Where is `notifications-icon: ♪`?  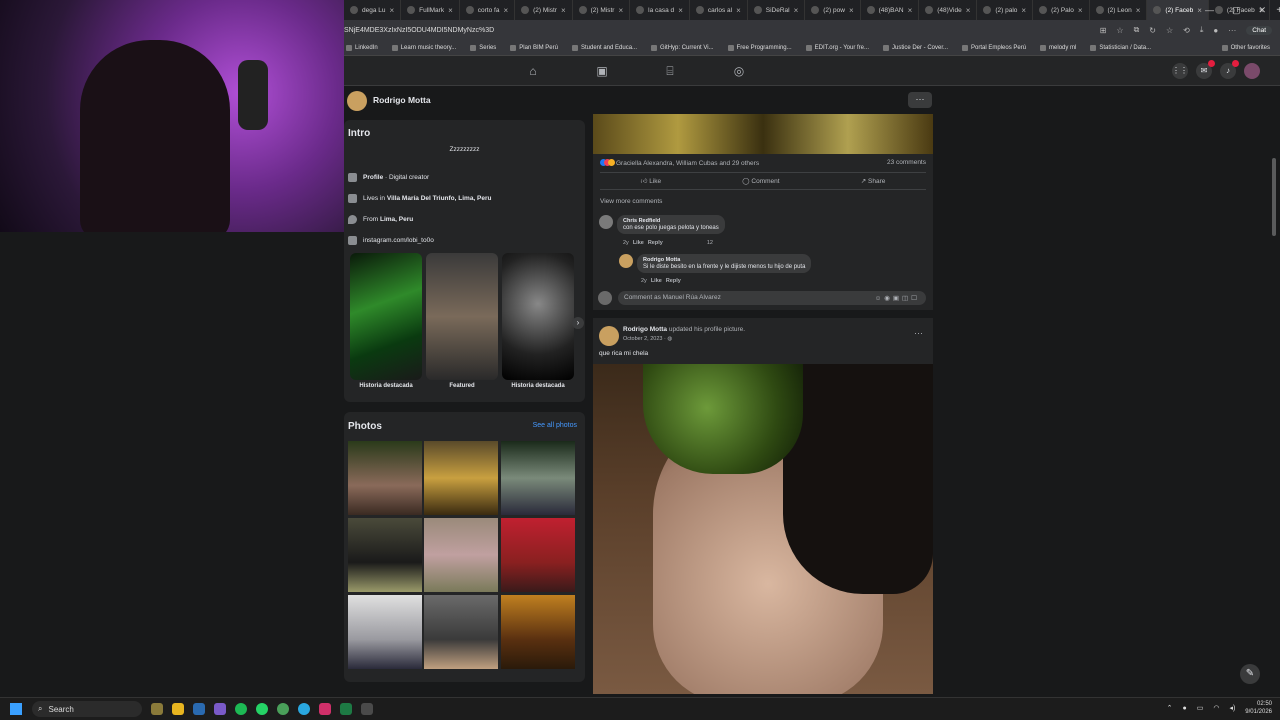 notifications-icon: ♪ is located at coordinates (1229, 69).